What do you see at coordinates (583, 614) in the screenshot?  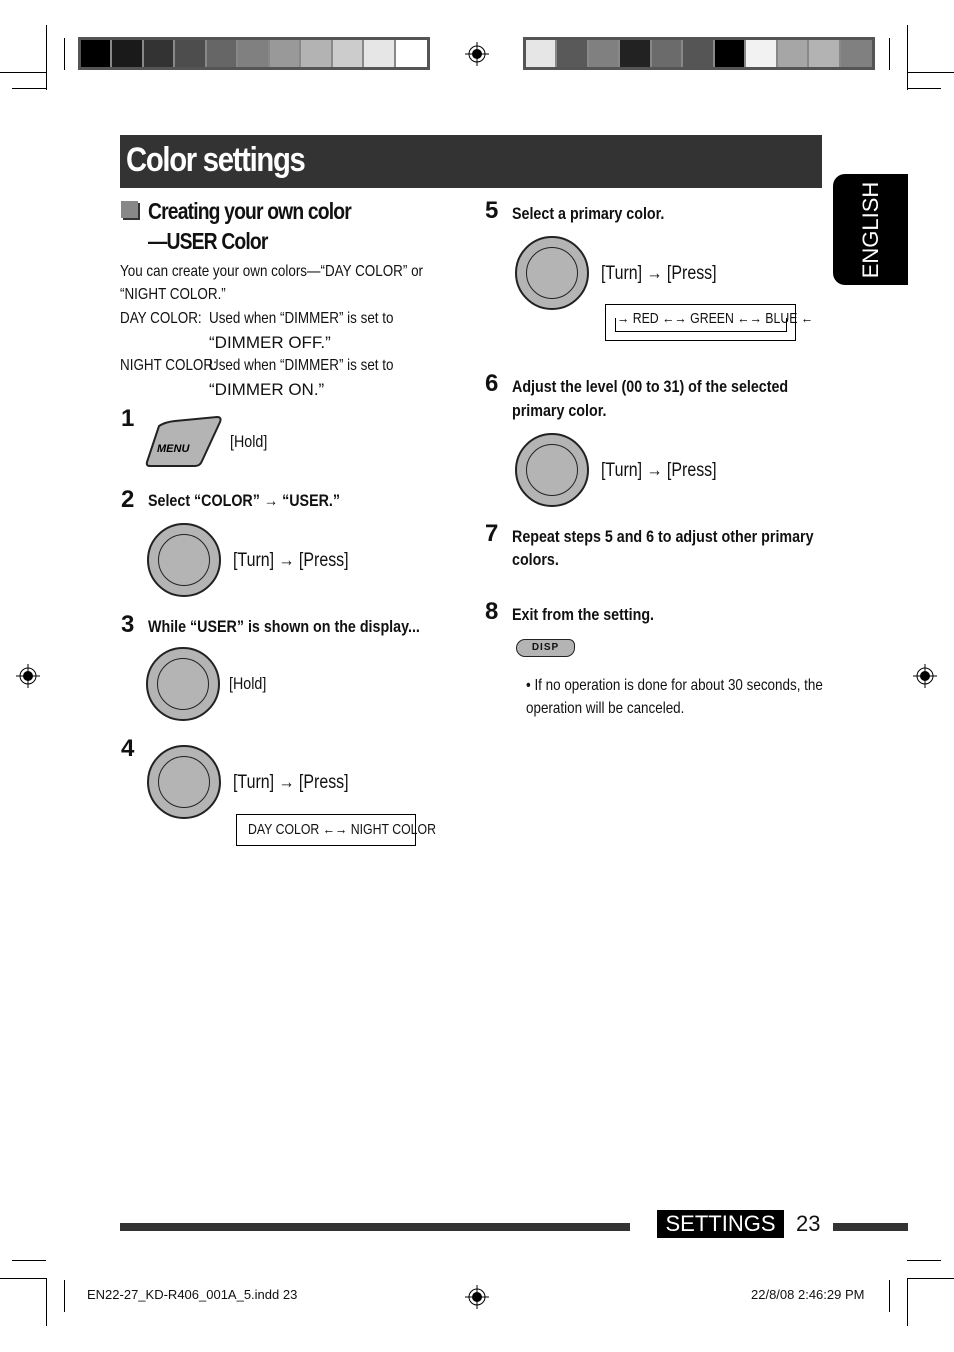 I see `step-text: Exit from the setting.` at bounding box center [583, 614].